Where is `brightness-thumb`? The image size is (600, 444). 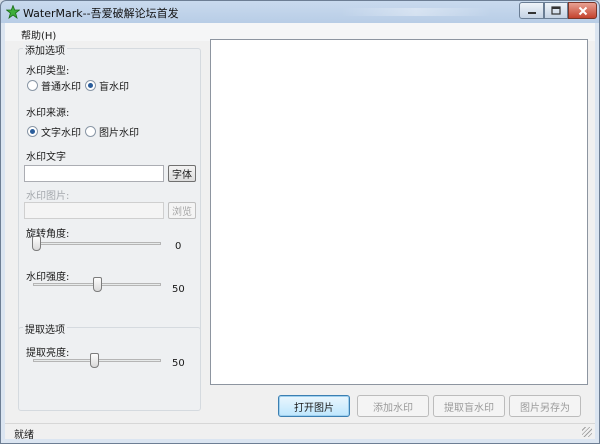
brightness-thumb is located at coordinates (94, 360).